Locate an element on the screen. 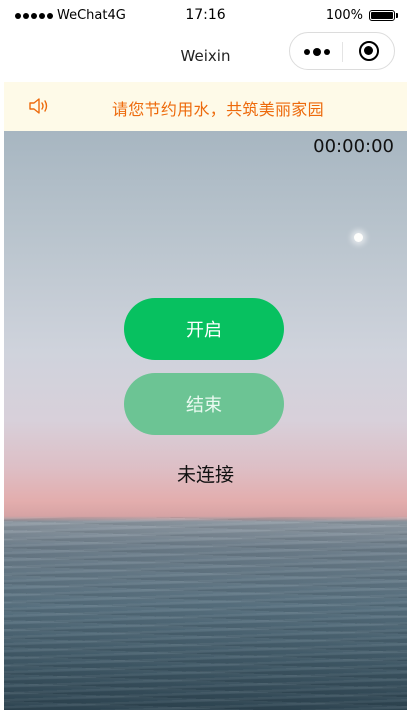 This screenshot has height=710, width=411. notice-text: 请您节约用水，共筑美丽家园 is located at coordinates (218, 109).